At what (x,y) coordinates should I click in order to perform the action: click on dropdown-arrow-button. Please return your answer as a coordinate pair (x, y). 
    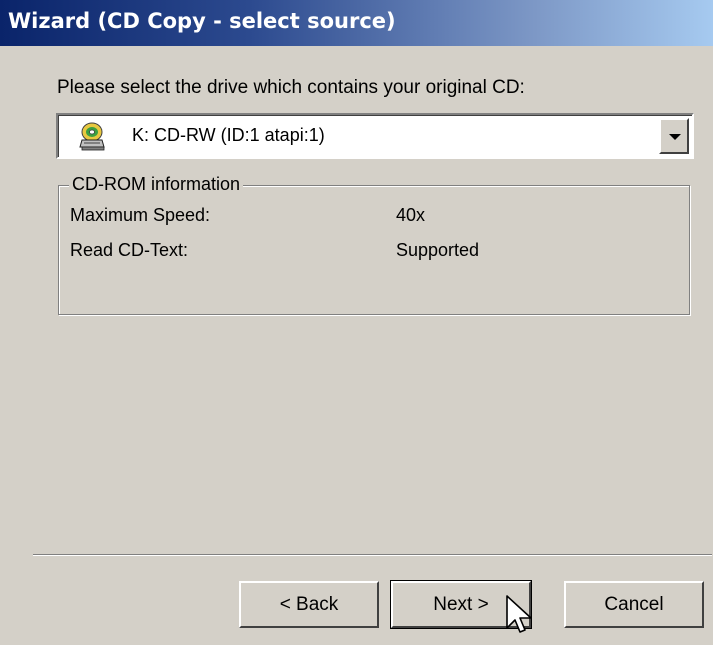
    Looking at the image, I should click on (674, 136).